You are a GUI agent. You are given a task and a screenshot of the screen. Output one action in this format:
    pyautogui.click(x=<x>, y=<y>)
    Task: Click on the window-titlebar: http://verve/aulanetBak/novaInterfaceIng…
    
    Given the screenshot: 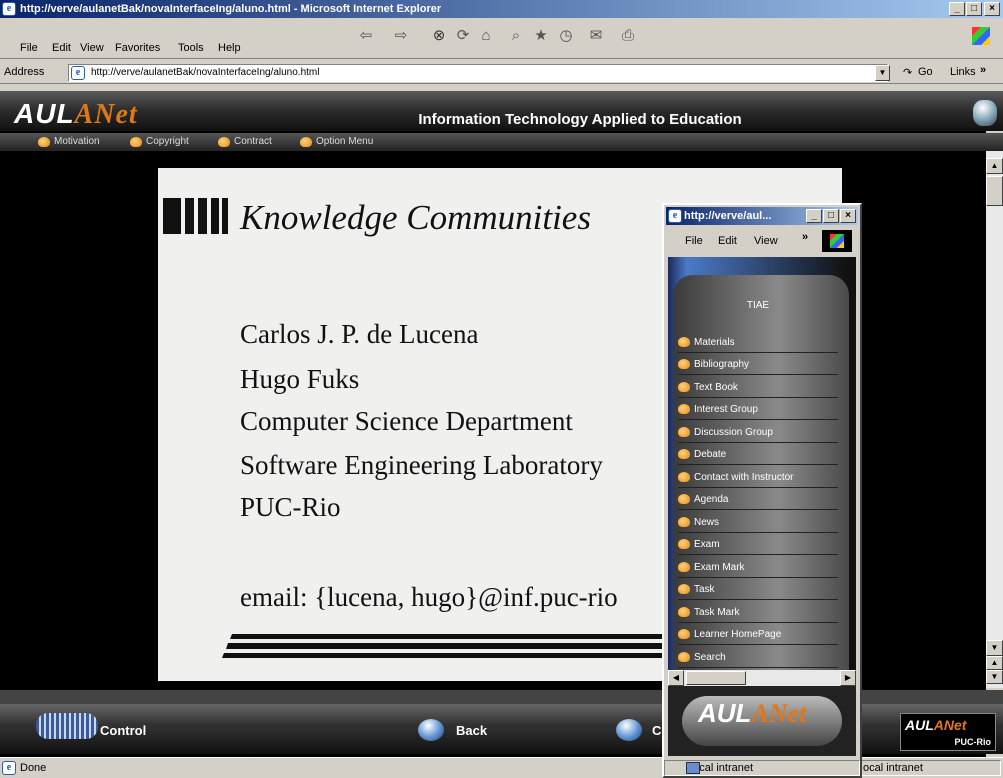 What is the action you would take?
    pyautogui.click(x=501, y=9)
    